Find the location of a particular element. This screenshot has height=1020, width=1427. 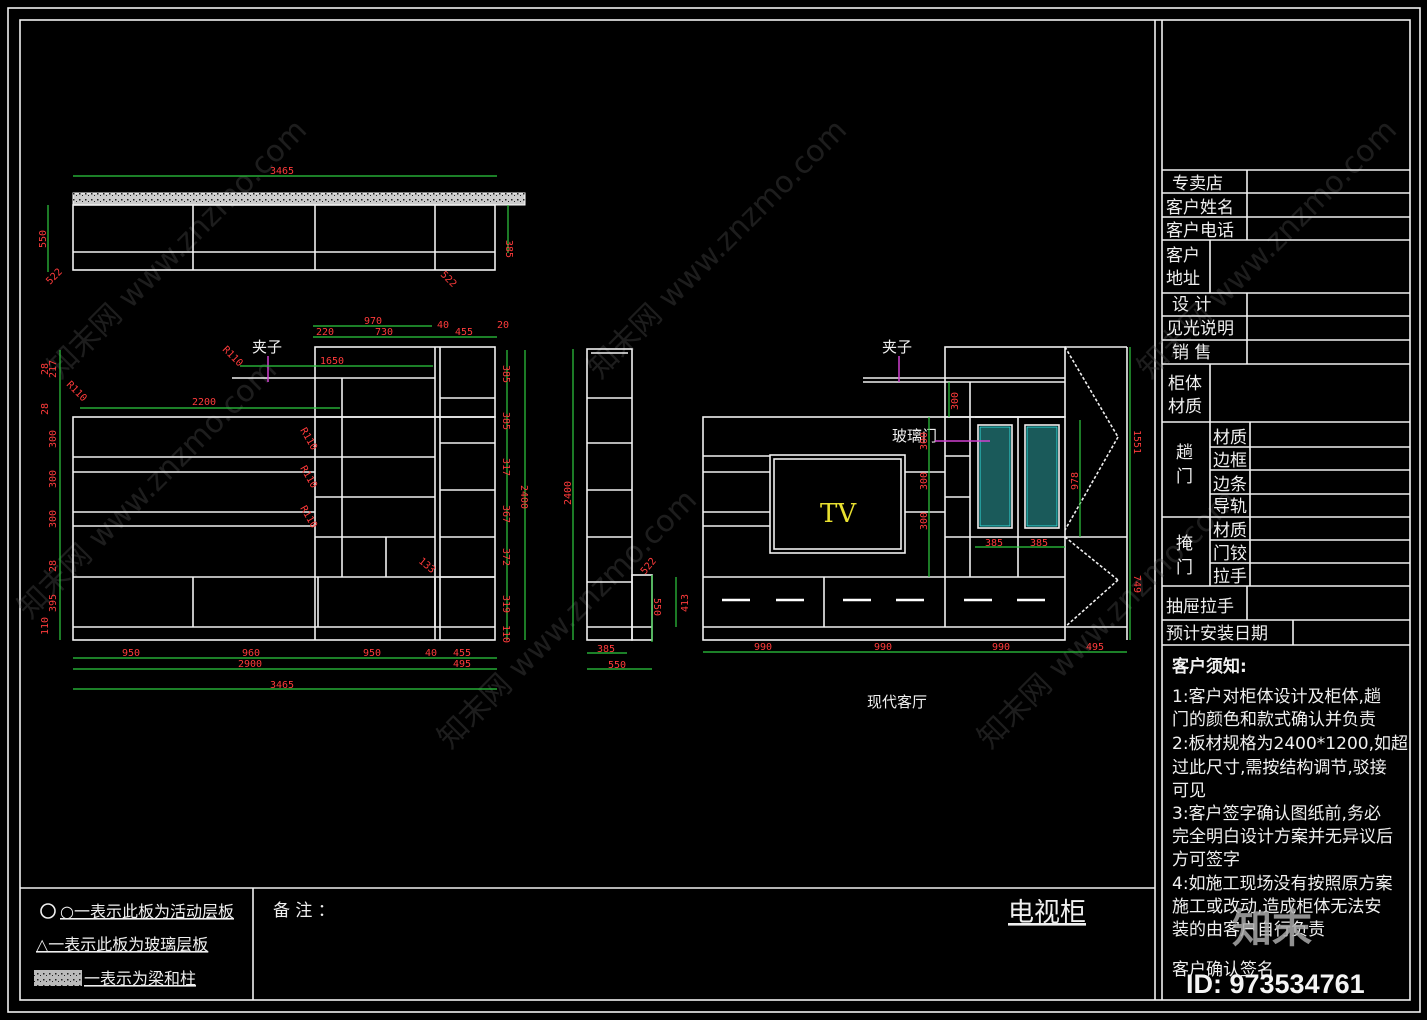

svg-text: 边框 is located at coordinates (1230, 461).